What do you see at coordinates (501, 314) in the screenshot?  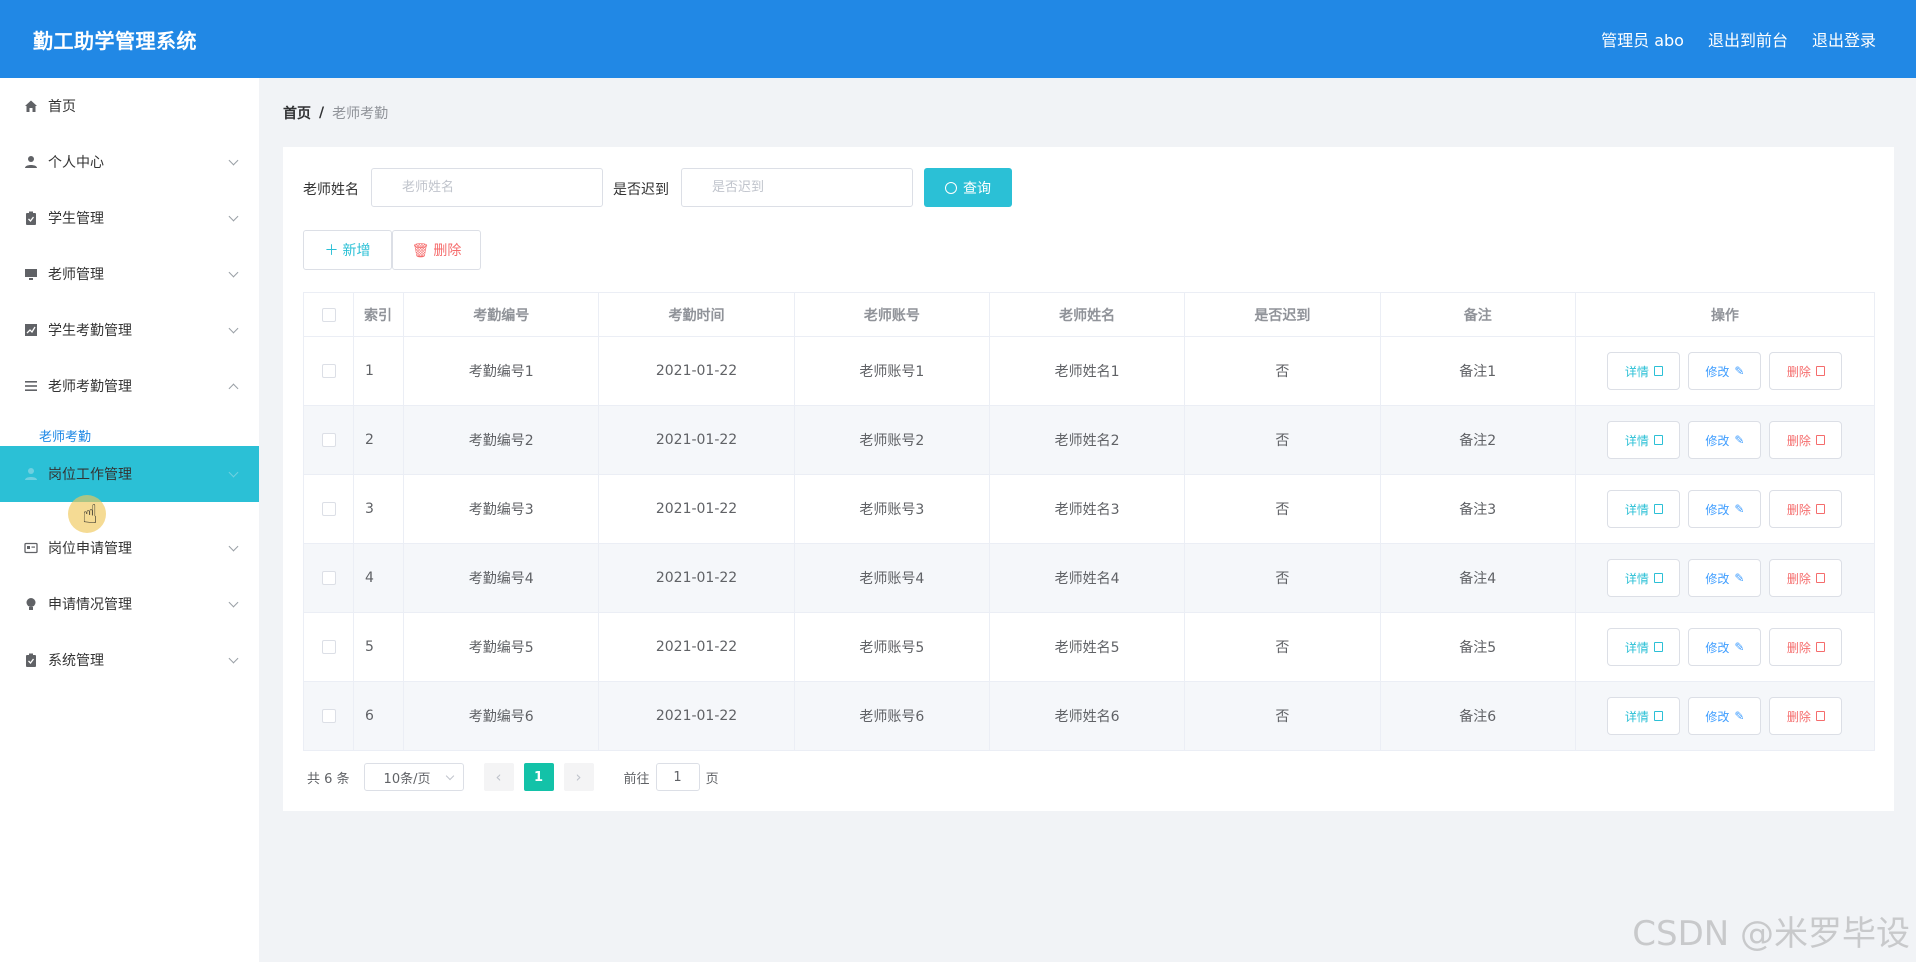 I see `column-header: 考勤编号` at bounding box center [501, 314].